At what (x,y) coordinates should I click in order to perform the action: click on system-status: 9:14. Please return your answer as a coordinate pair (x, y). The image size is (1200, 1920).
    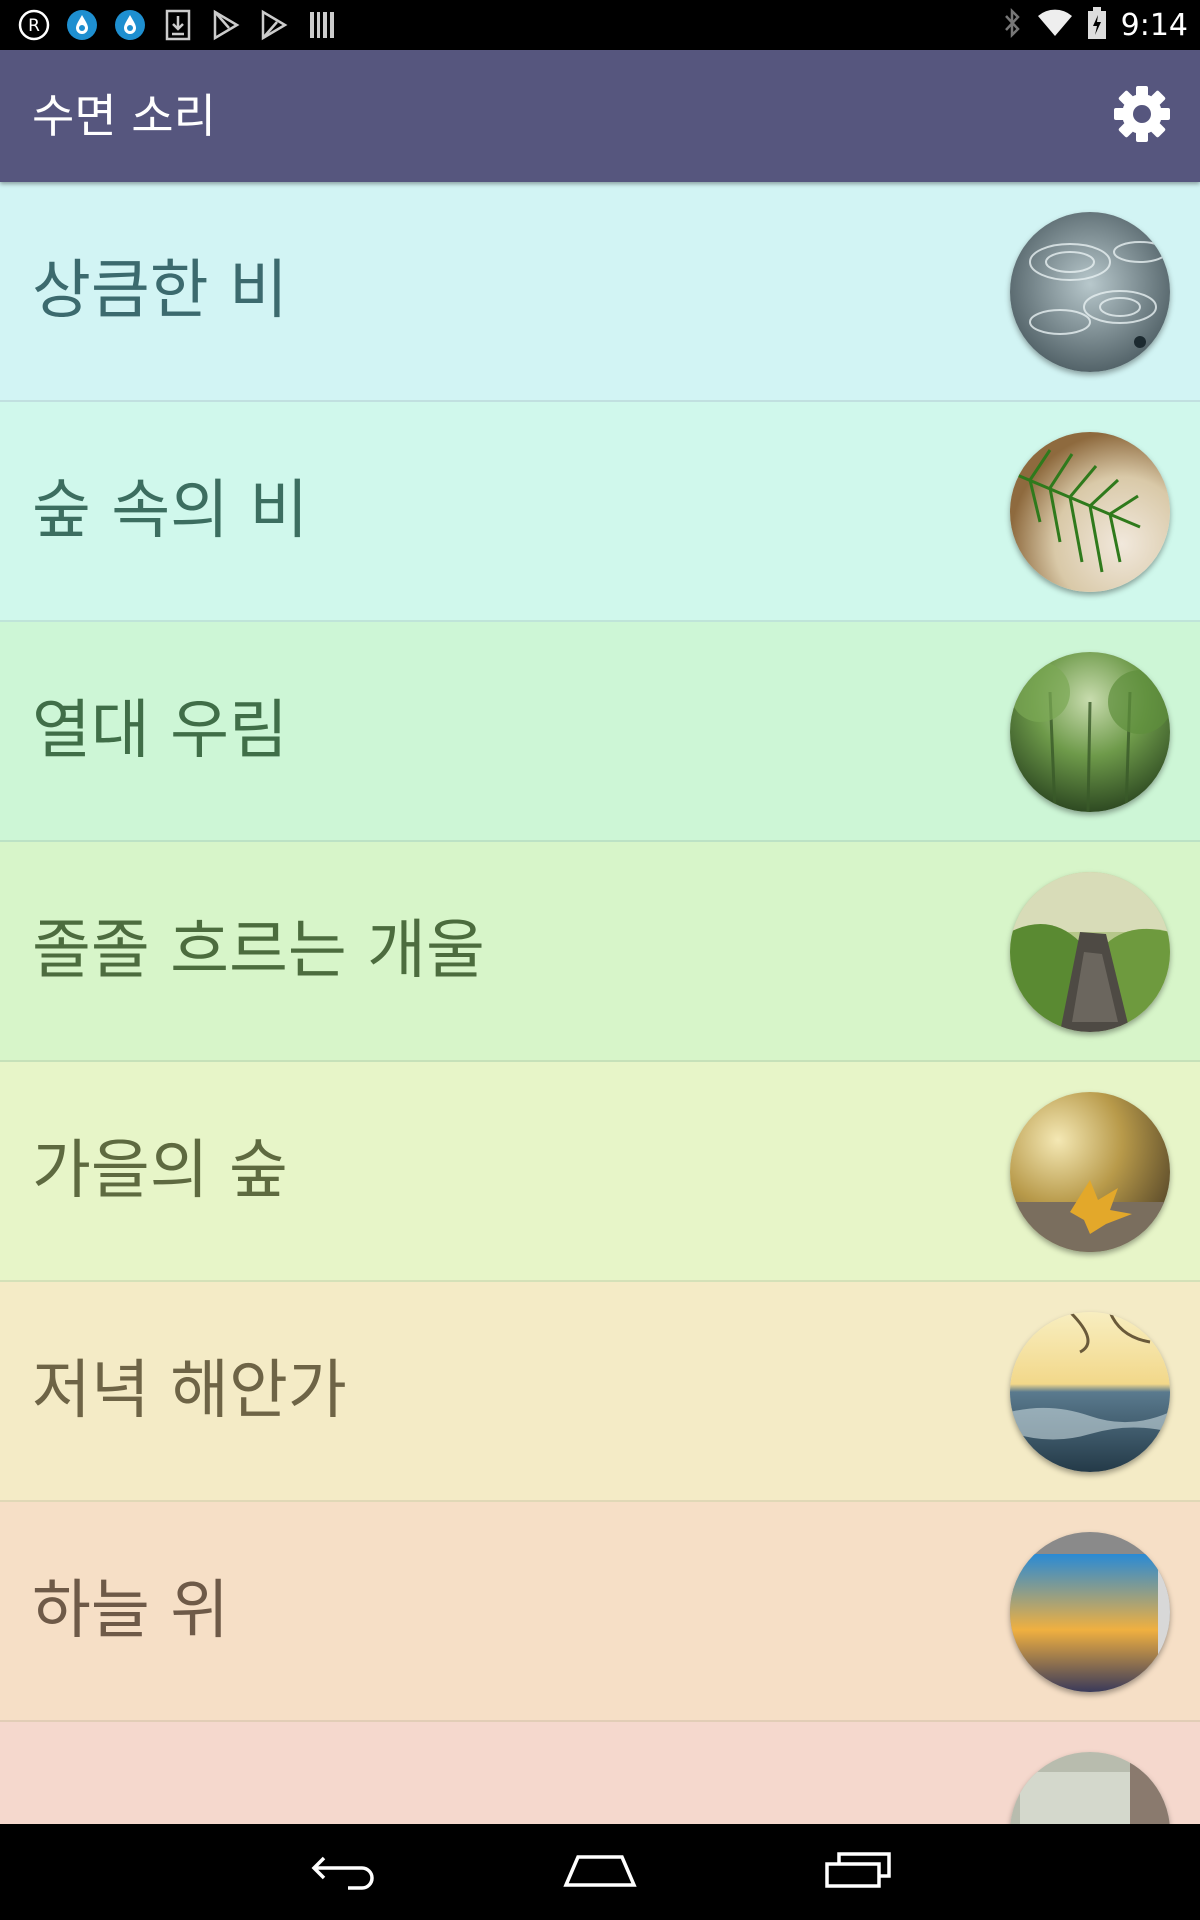
    Looking at the image, I should click on (1094, 25).